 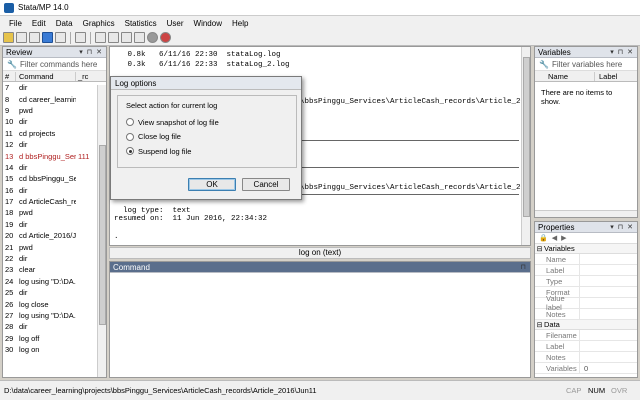 What do you see at coordinates (54, 303) in the screenshot?
I see `review-row: 26 log close` at bounding box center [54, 303].